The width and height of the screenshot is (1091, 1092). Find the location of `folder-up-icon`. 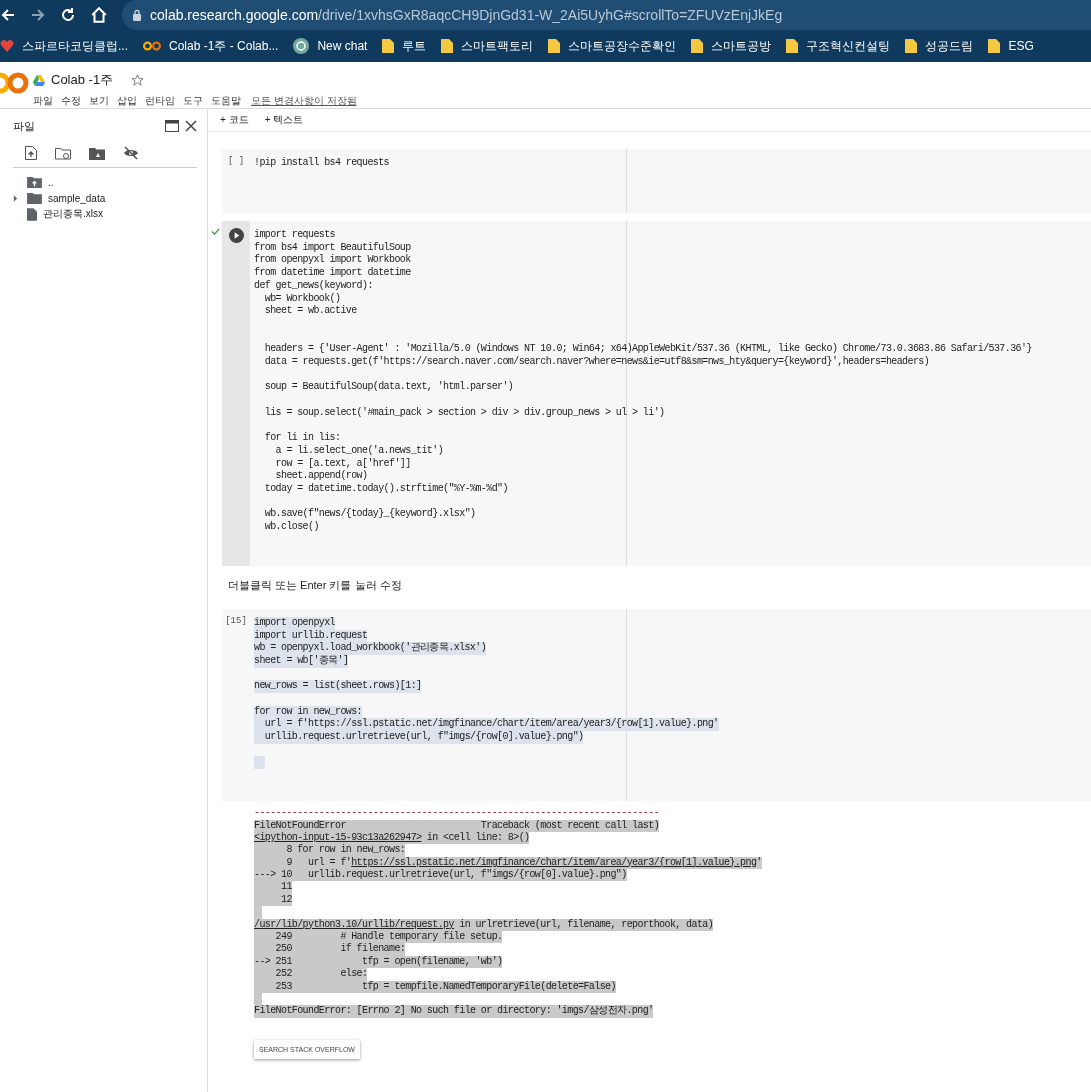

folder-up-icon is located at coordinates (34, 182).